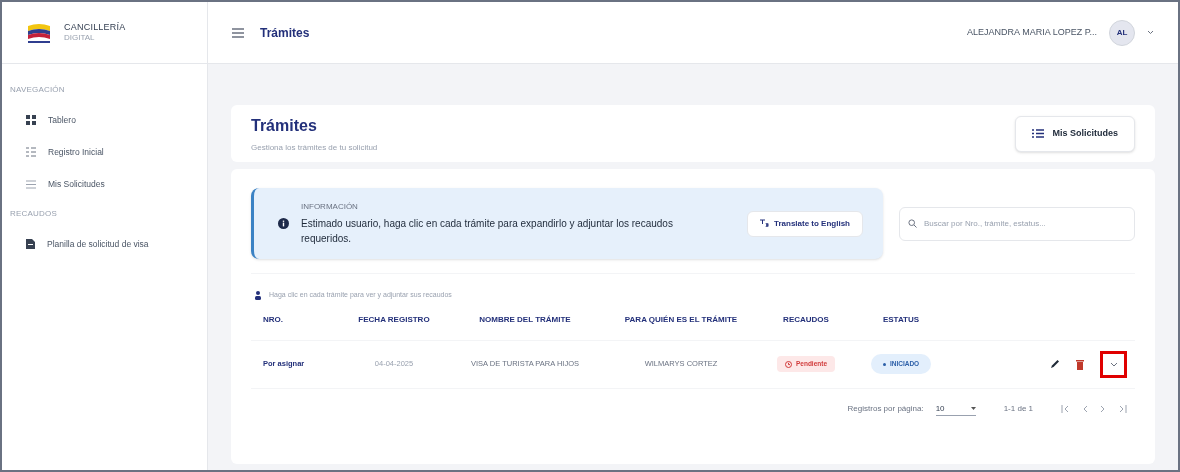  I want to click on nav-item: Tablero, so click(104, 120).